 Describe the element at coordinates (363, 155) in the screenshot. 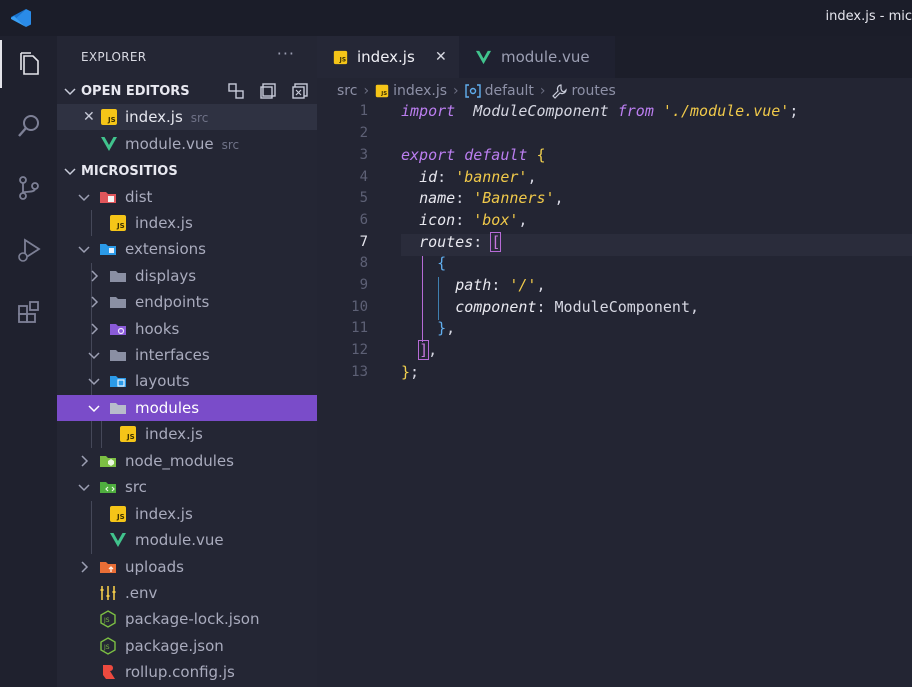

I see `line-number: 3` at that location.